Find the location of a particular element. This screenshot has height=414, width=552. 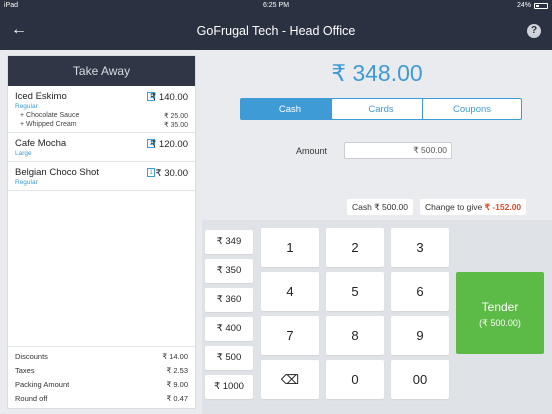

totals-value: ₹ 14.00 is located at coordinates (175, 356).